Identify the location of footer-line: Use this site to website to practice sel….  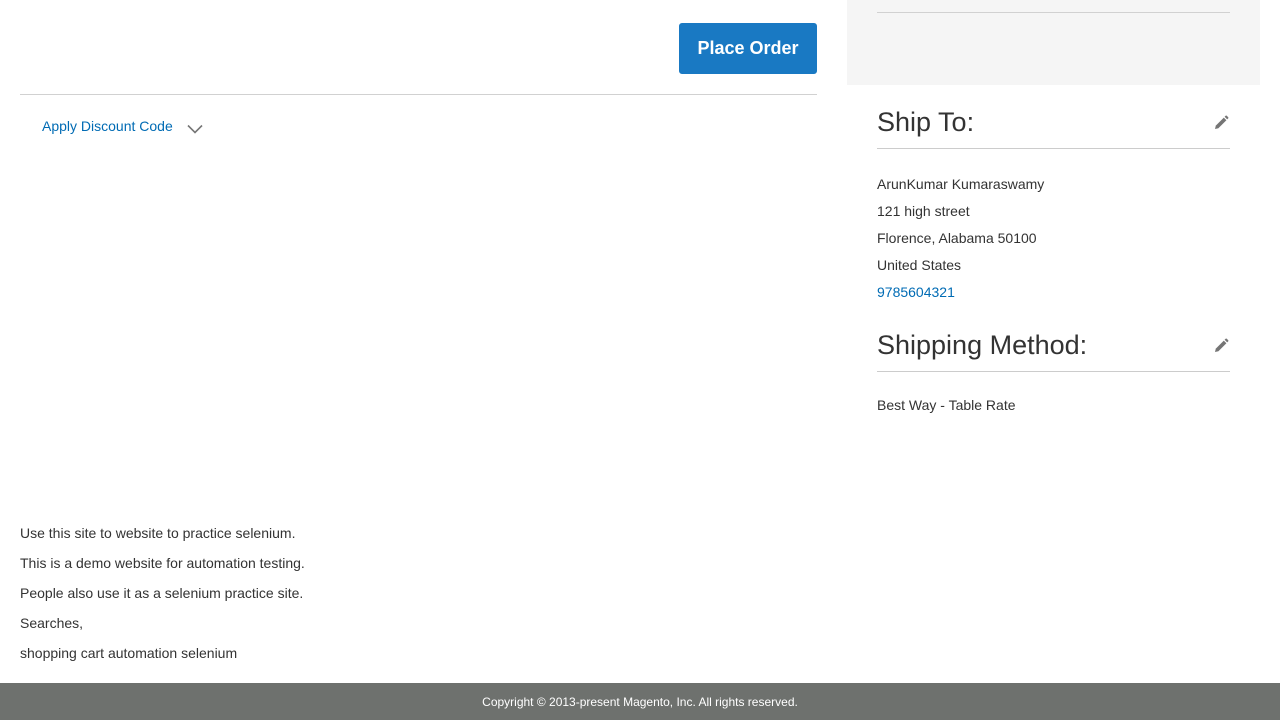
(158, 533).